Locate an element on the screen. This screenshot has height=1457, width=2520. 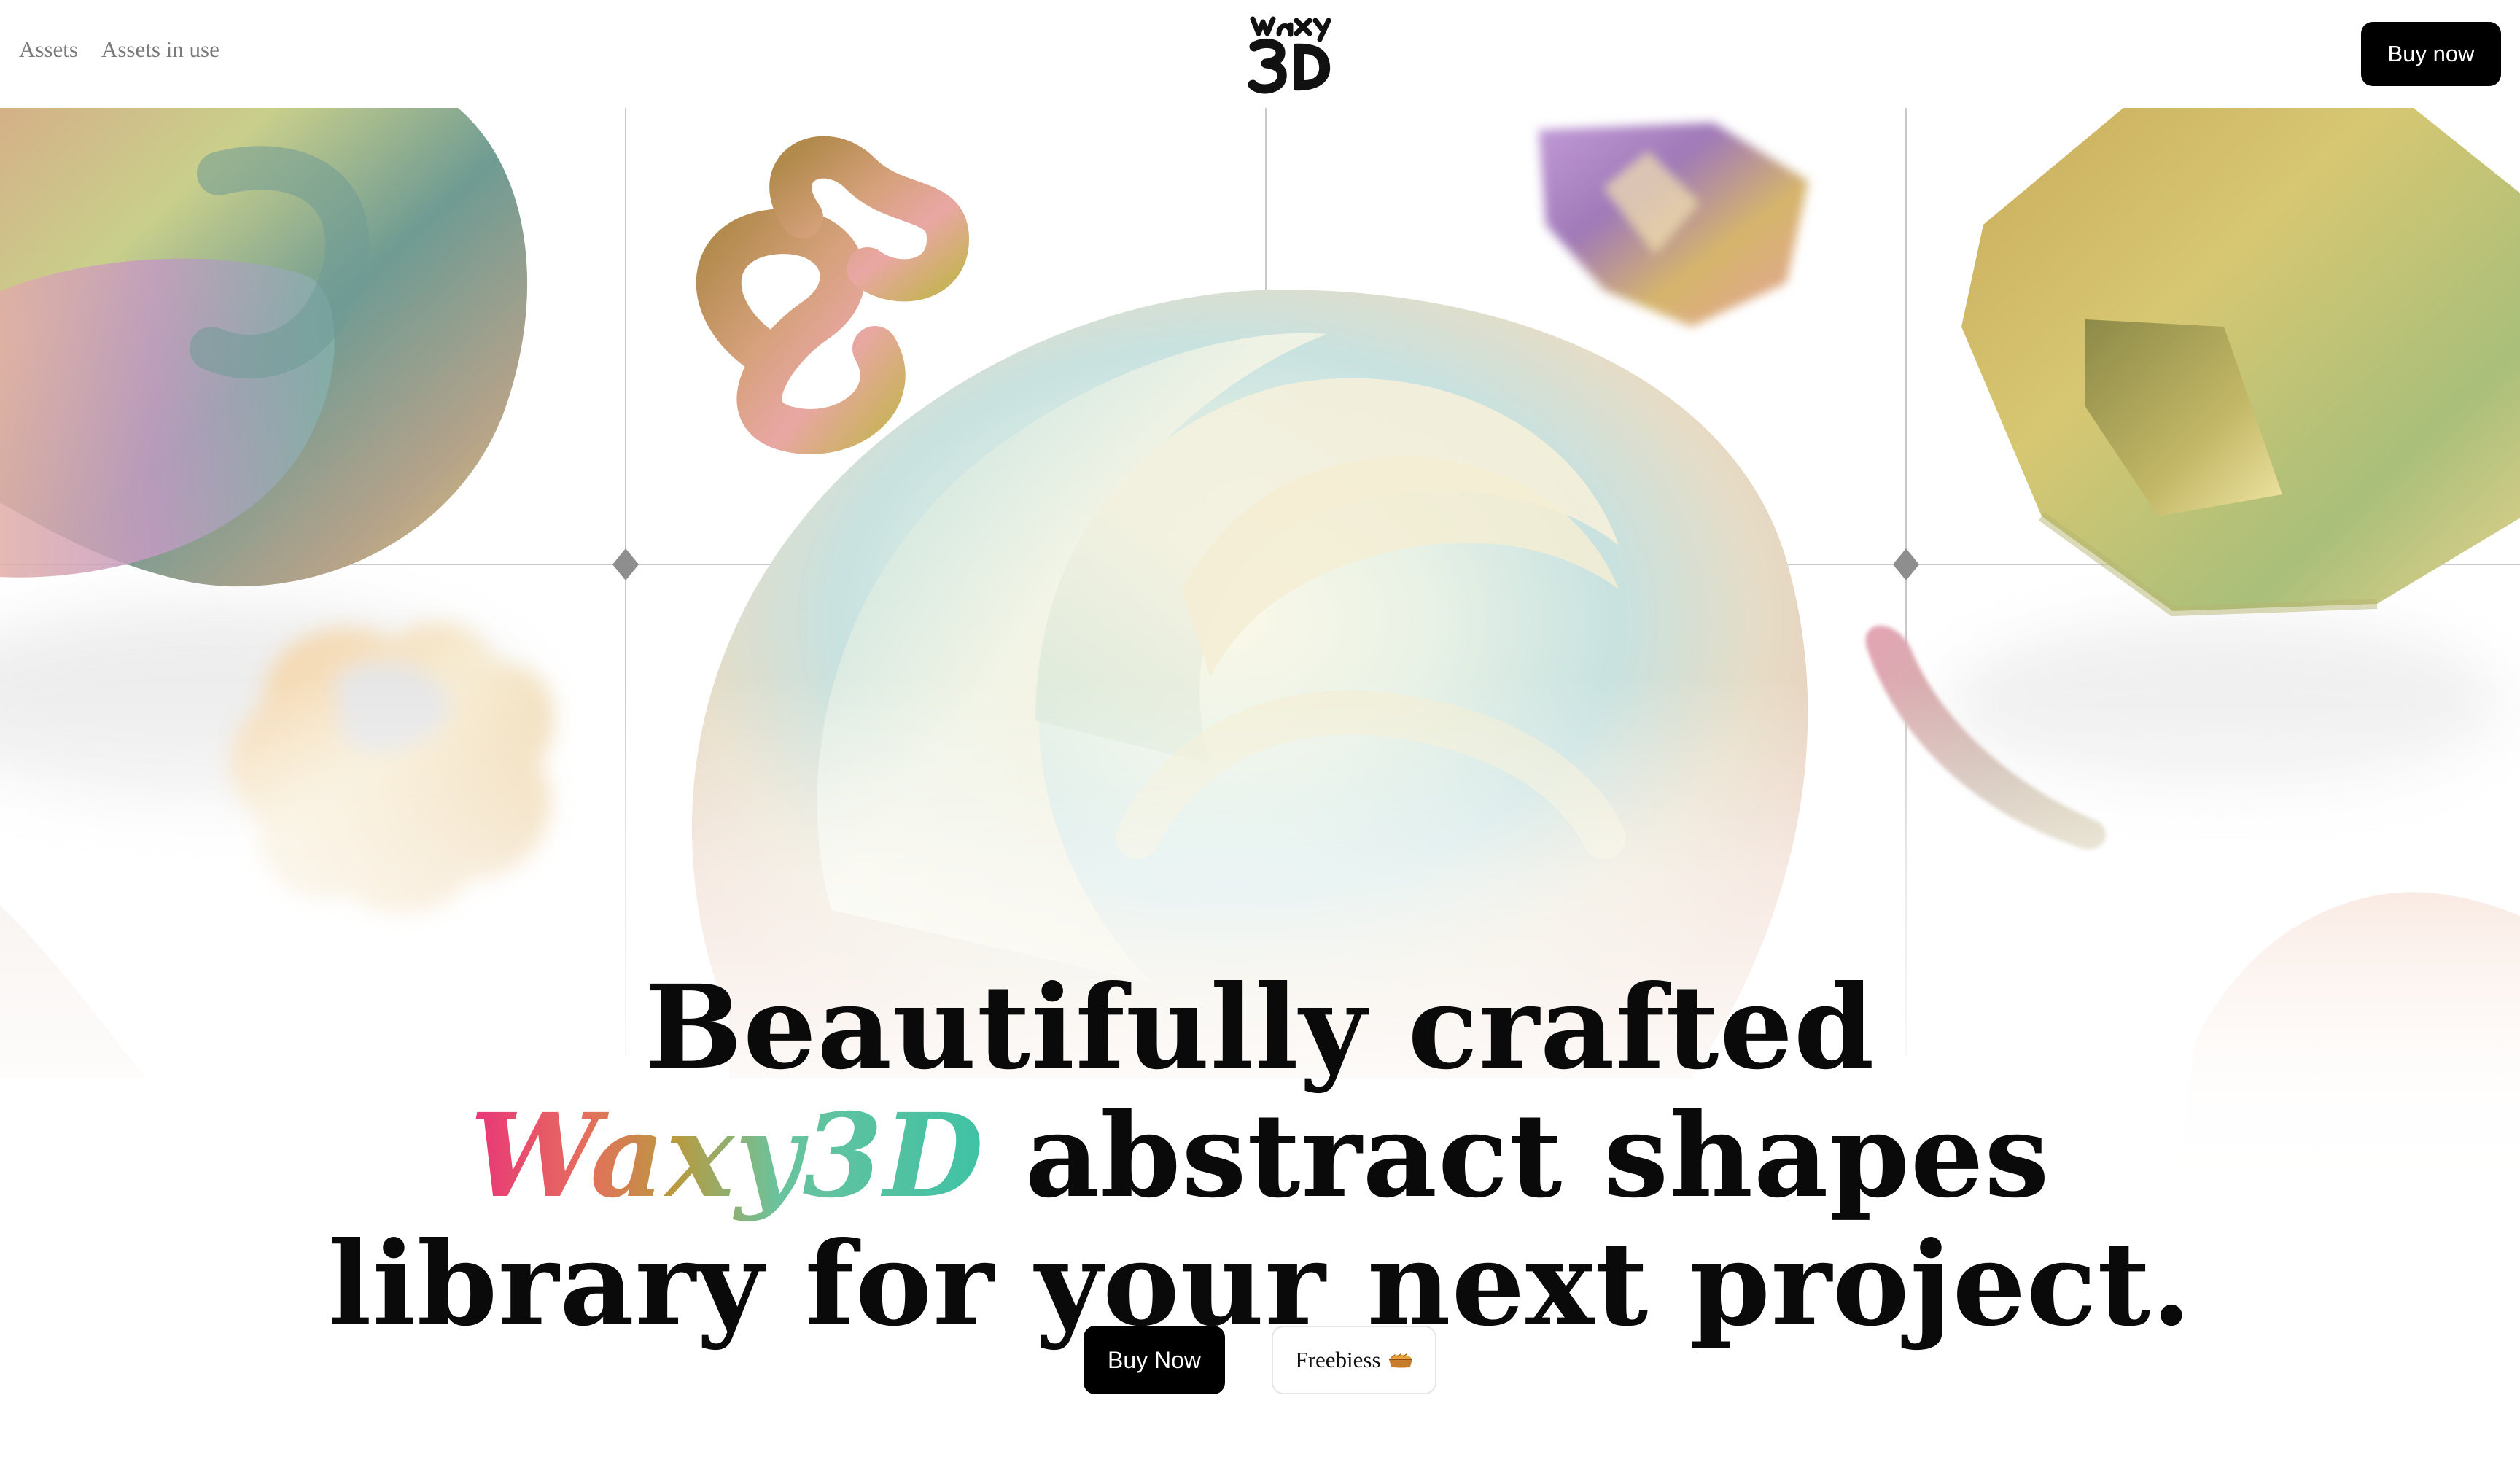
top-navigation-bar: Assets Assets in use Buy now is located at coordinates (1260, 54).